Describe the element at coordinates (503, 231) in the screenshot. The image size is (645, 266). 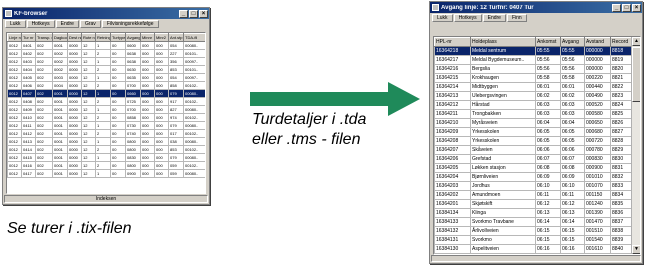
I see `table-cell: Årlivollveien` at that location.